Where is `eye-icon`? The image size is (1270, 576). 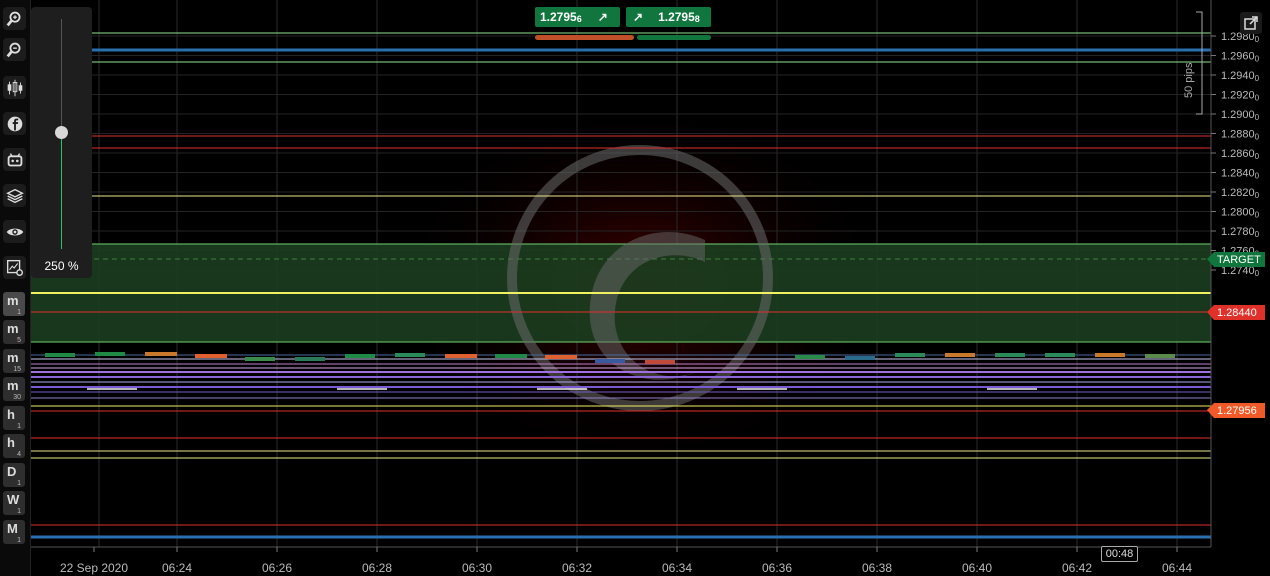
eye-icon is located at coordinates (14, 231).